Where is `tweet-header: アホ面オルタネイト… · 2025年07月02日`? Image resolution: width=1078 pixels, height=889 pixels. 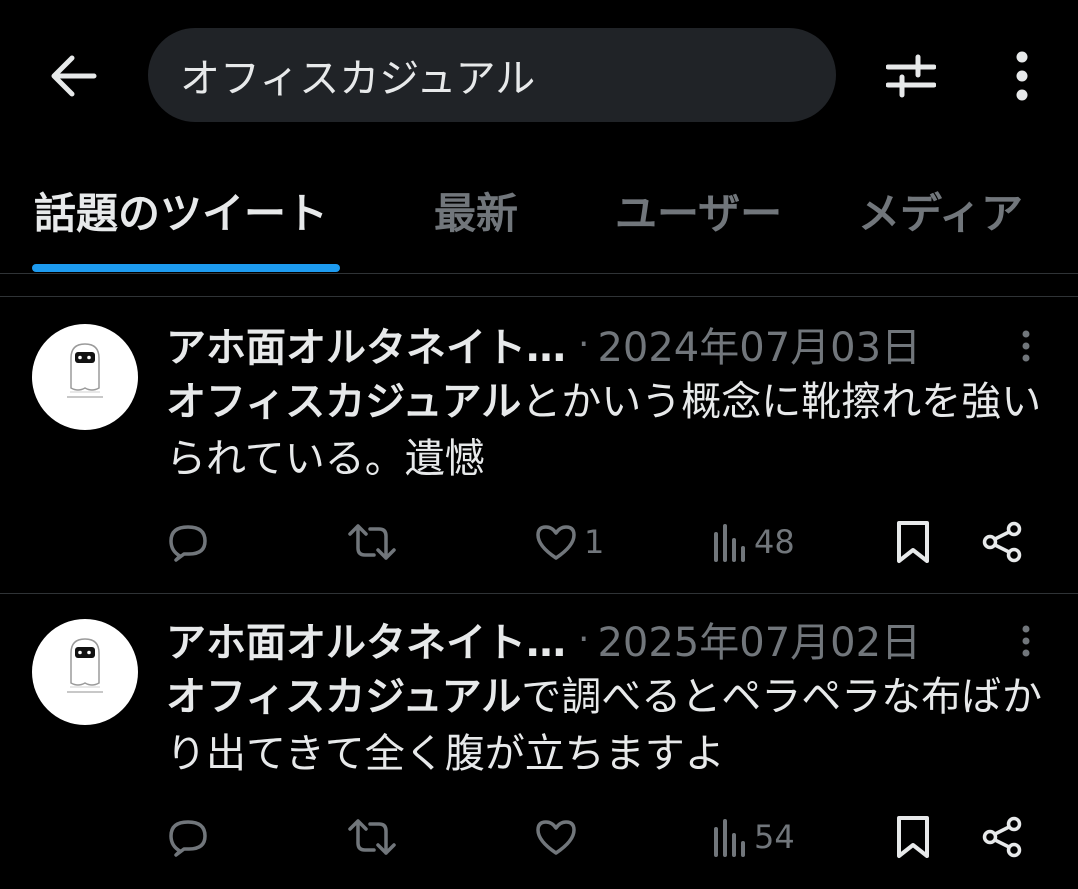
tweet-header: アホ面オルタネイト… · 2025年07月02日 is located at coordinates (543, 639).